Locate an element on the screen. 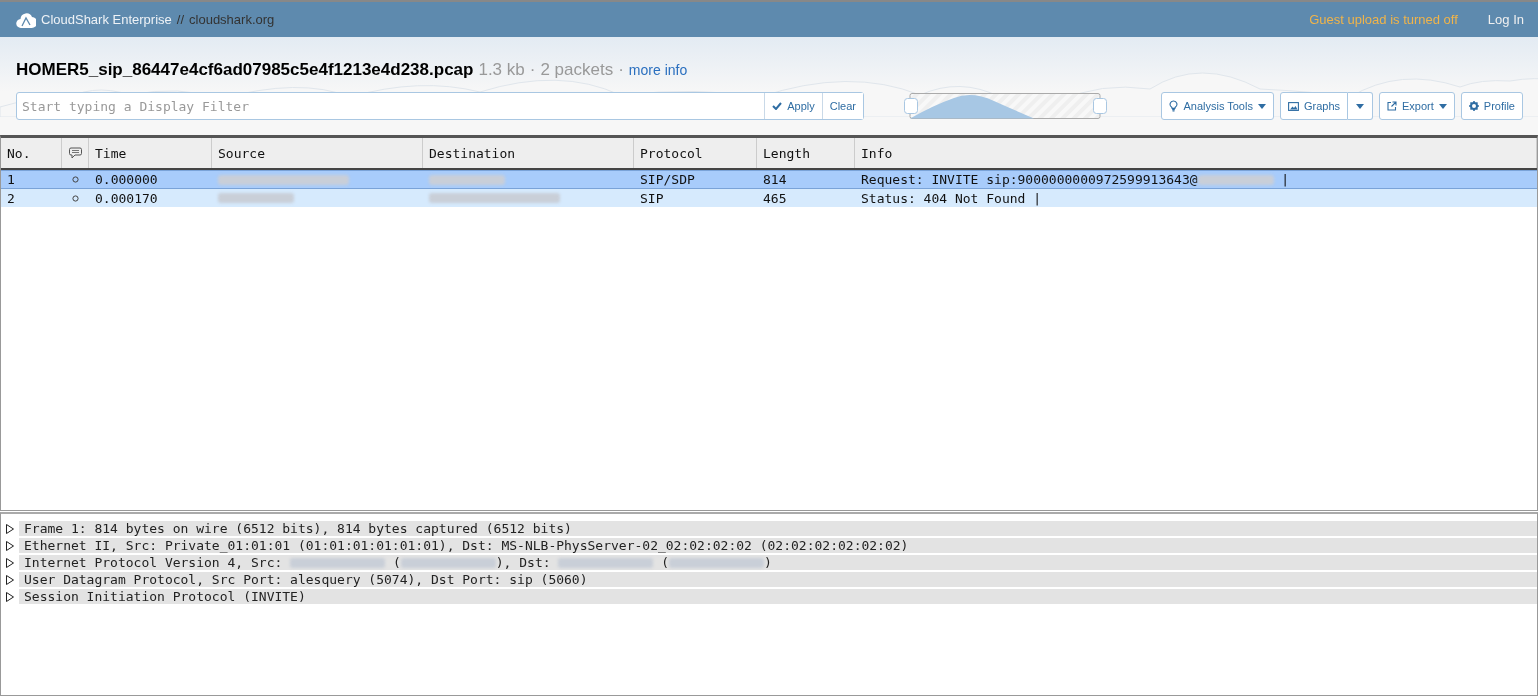  info-text: Status: 404 Not Found | is located at coordinates (951, 198).